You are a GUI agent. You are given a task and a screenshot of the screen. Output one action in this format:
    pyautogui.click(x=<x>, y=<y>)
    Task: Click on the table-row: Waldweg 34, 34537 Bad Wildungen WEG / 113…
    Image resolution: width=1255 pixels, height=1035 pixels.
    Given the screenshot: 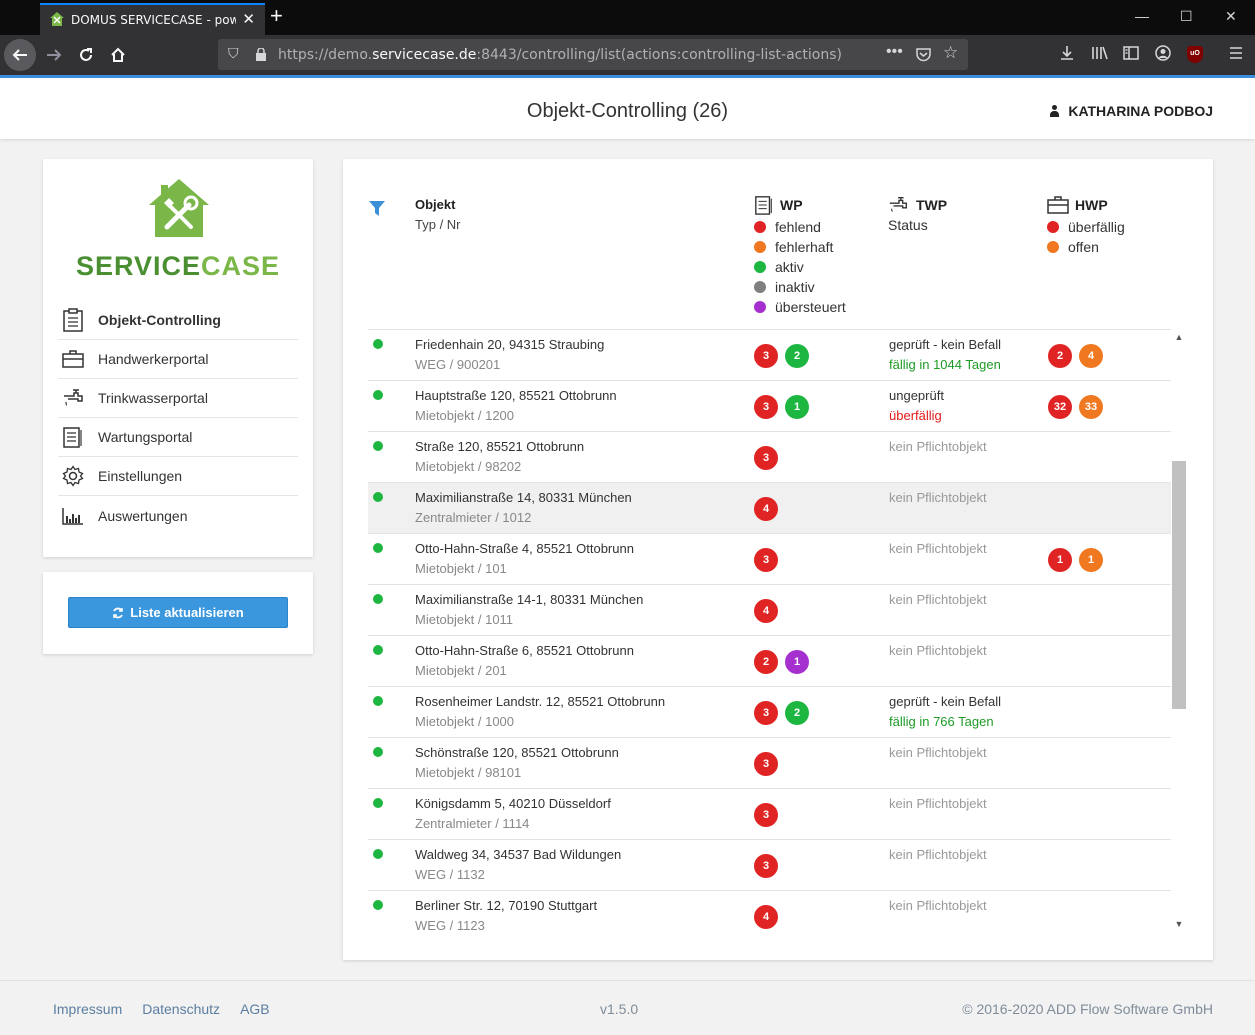 What is the action you would take?
    pyautogui.click(x=769, y=864)
    